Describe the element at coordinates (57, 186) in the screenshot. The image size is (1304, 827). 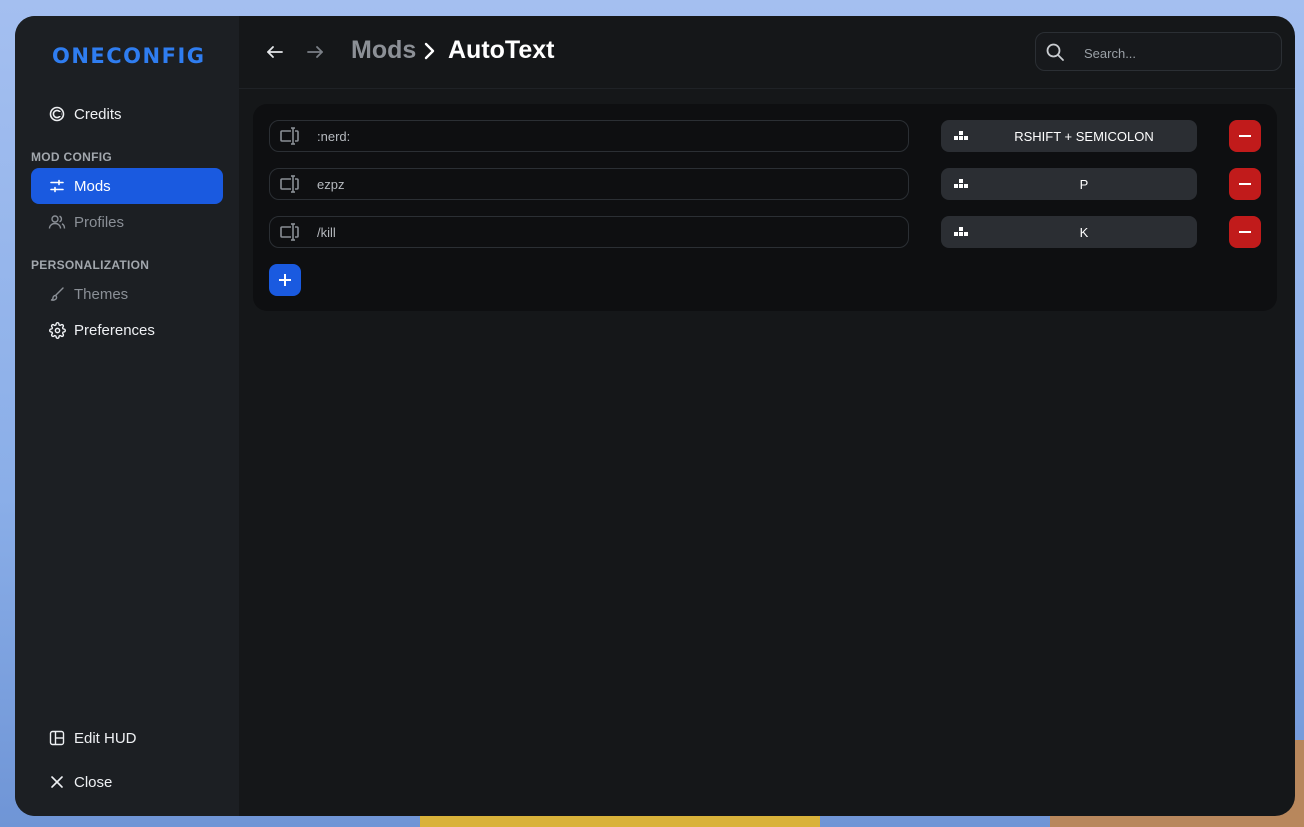
I see `sliders-icon` at that location.